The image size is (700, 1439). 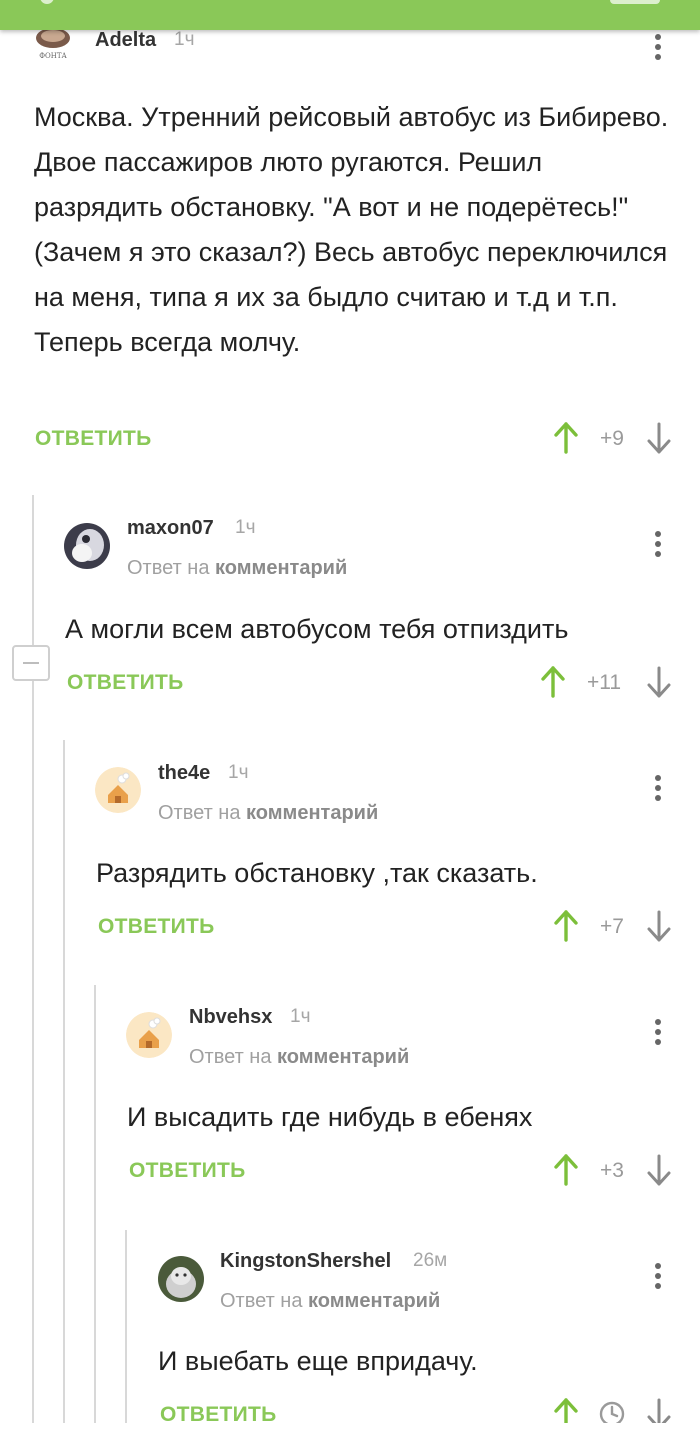 I want to click on reply-to: Ответ на комментарий, so click(x=330, y=1301).